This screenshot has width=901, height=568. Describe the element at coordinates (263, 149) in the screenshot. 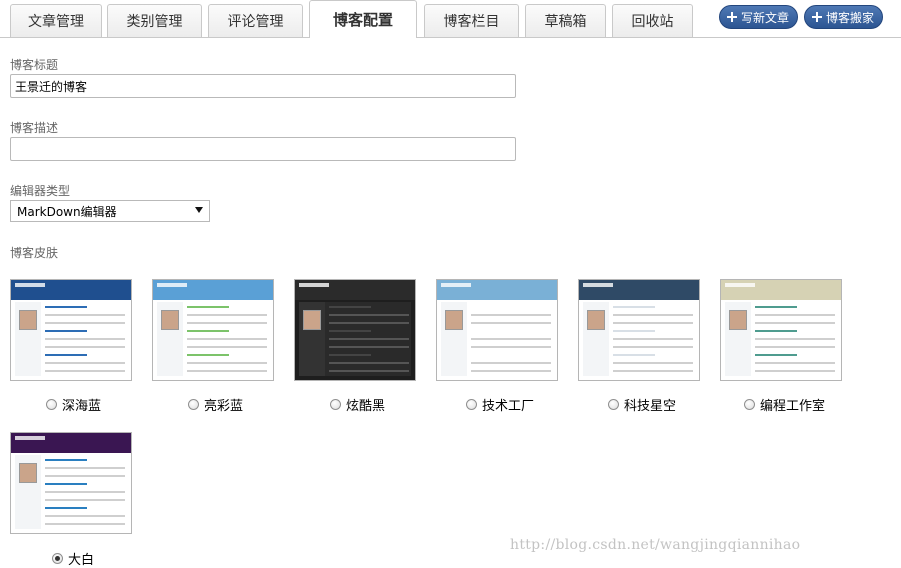

I see `blog-description-input` at that location.